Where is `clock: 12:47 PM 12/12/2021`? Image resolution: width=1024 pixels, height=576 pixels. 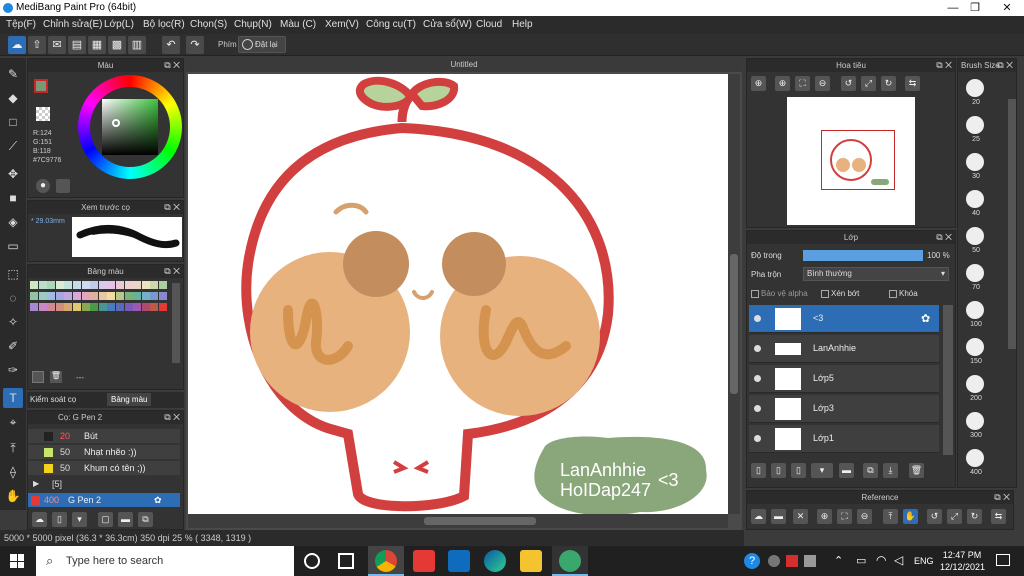 clock: 12:47 PM 12/12/2021 is located at coordinates (962, 561).